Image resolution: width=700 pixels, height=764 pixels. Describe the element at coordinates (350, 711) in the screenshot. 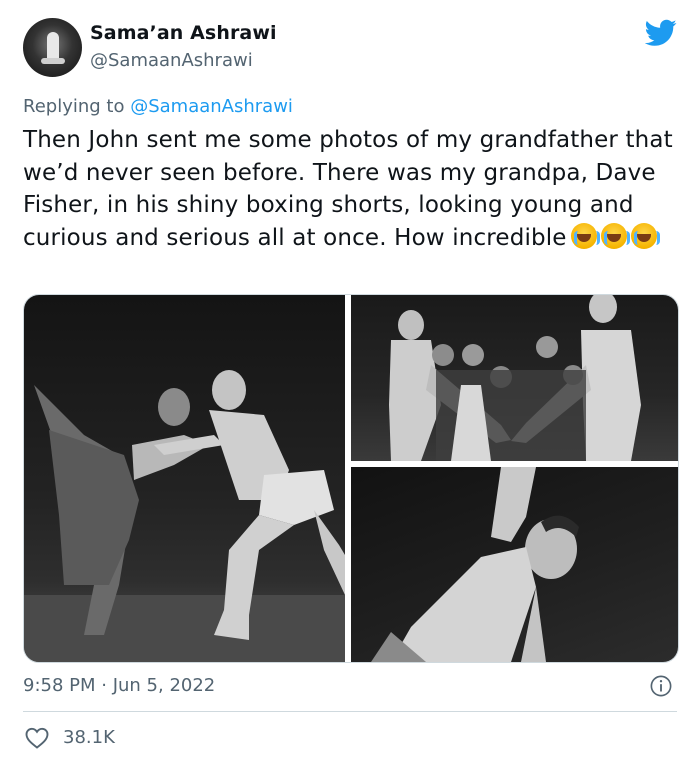

I see `divider` at that location.